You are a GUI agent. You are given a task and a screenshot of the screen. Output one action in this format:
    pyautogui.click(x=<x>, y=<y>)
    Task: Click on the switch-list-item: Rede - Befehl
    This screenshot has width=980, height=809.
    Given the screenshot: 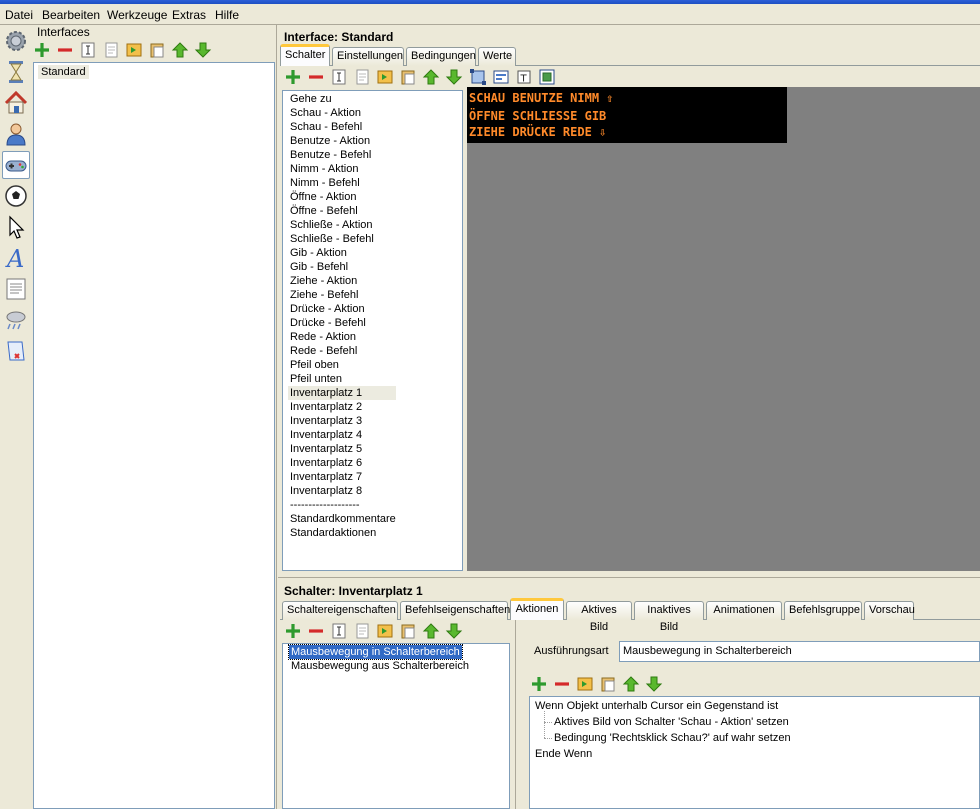 What is the action you would take?
    pyautogui.click(x=323, y=351)
    